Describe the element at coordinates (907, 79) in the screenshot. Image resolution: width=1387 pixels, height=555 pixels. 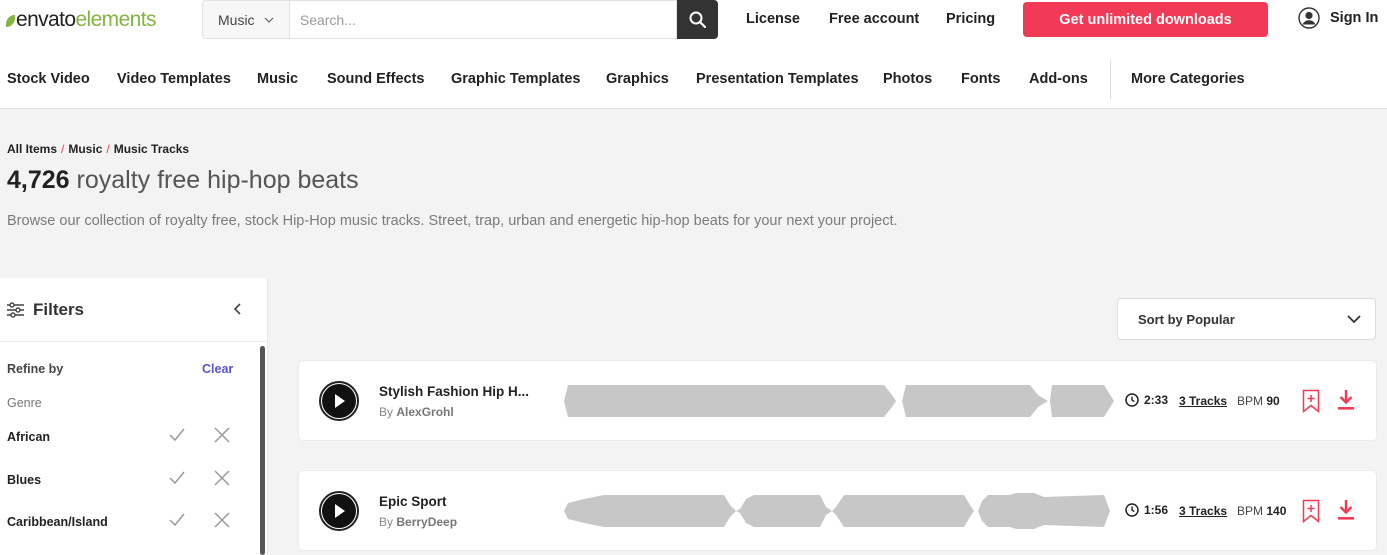
I see `category-photos: Photos` at that location.